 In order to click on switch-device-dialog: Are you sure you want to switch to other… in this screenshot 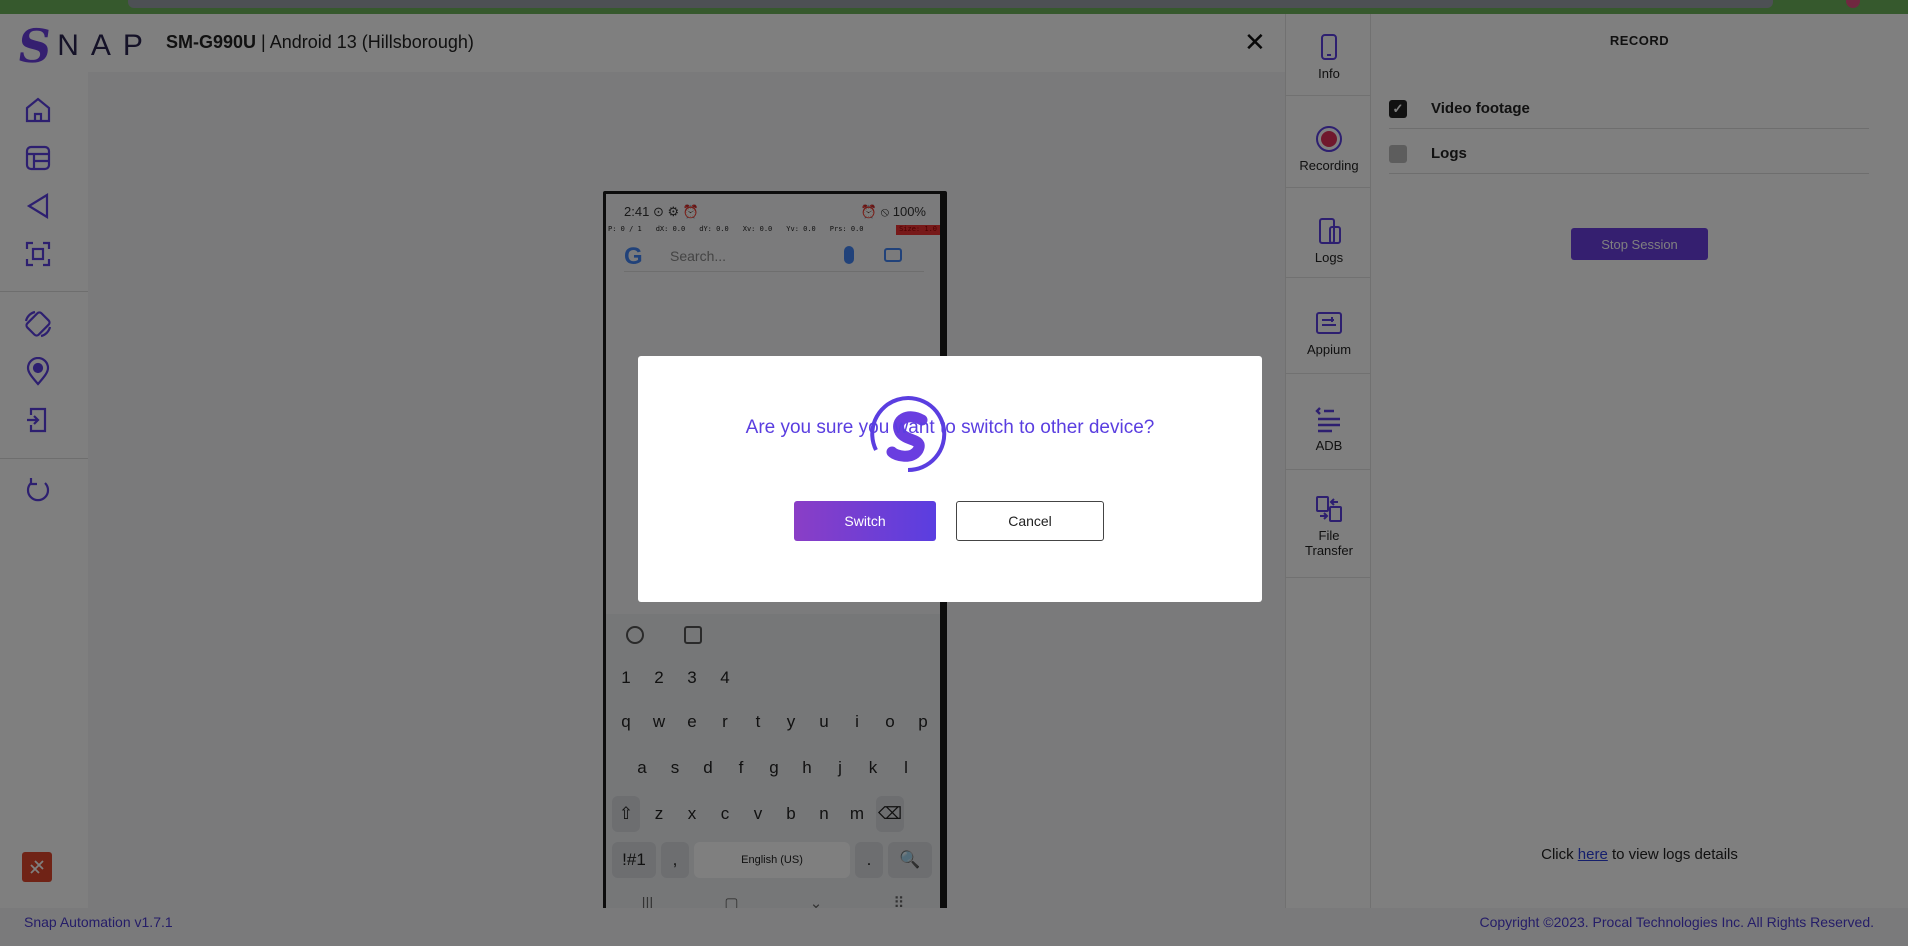, I will do `click(950, 479)`.